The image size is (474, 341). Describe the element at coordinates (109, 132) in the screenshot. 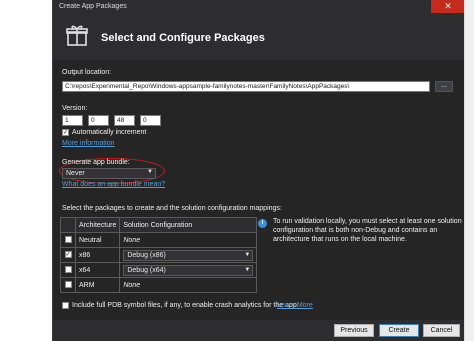

I see `auto-increment-label: Automatically increment` at that location.